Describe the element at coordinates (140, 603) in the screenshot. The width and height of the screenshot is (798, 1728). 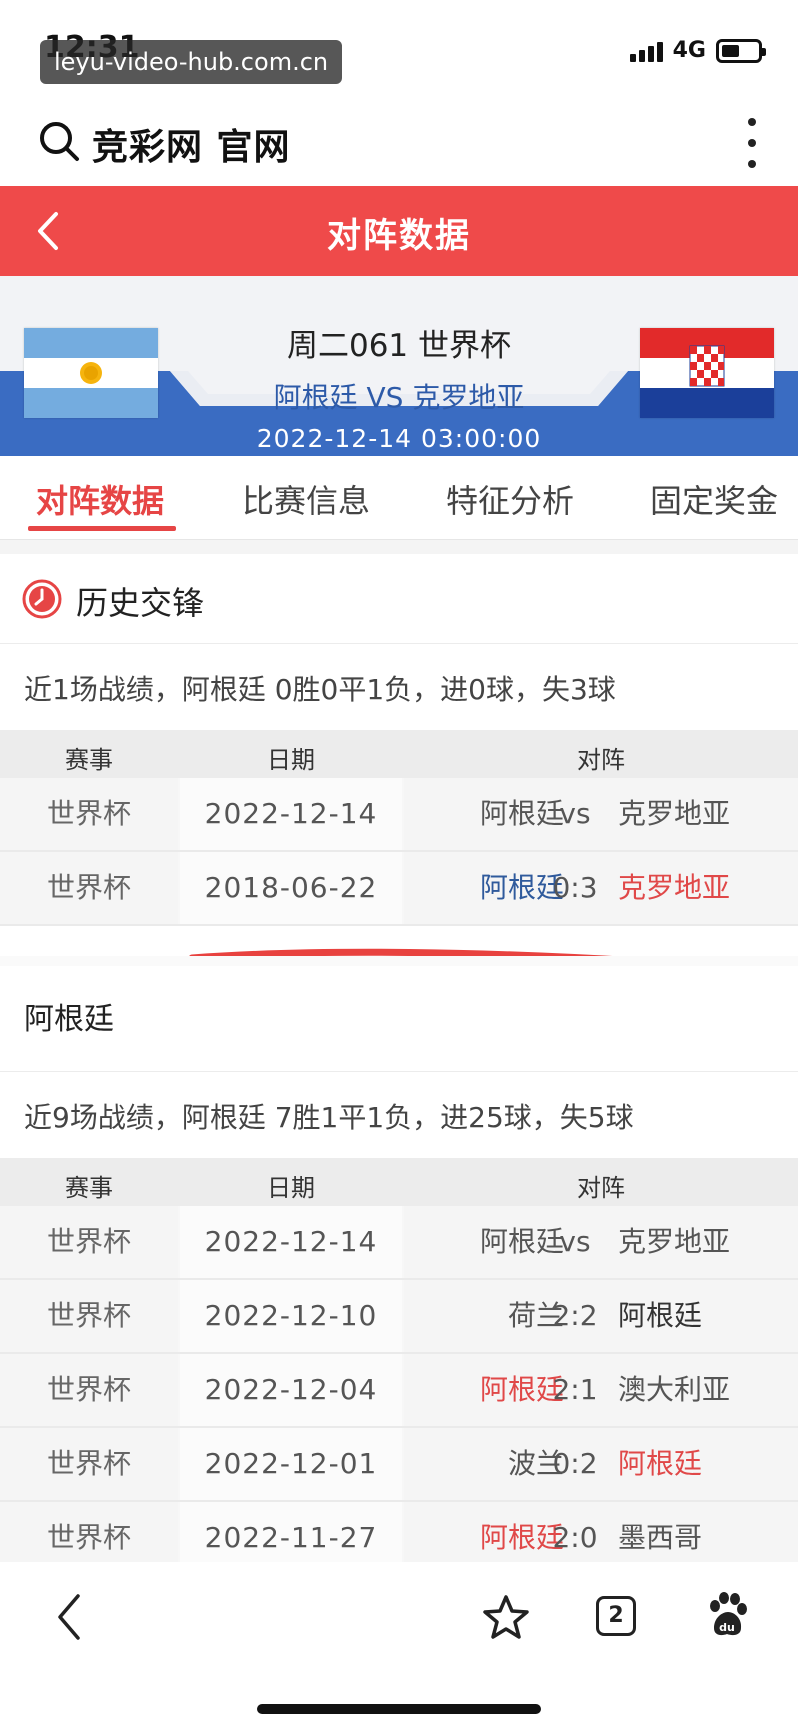
I see `history-title: 历史交锋` at that location.